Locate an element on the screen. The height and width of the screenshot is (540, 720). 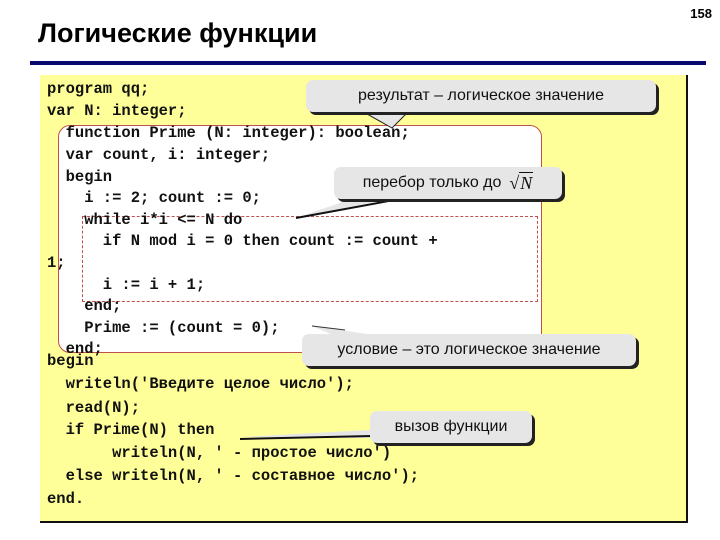
slide-title: Логические функции is located at coordinates (178, 33).